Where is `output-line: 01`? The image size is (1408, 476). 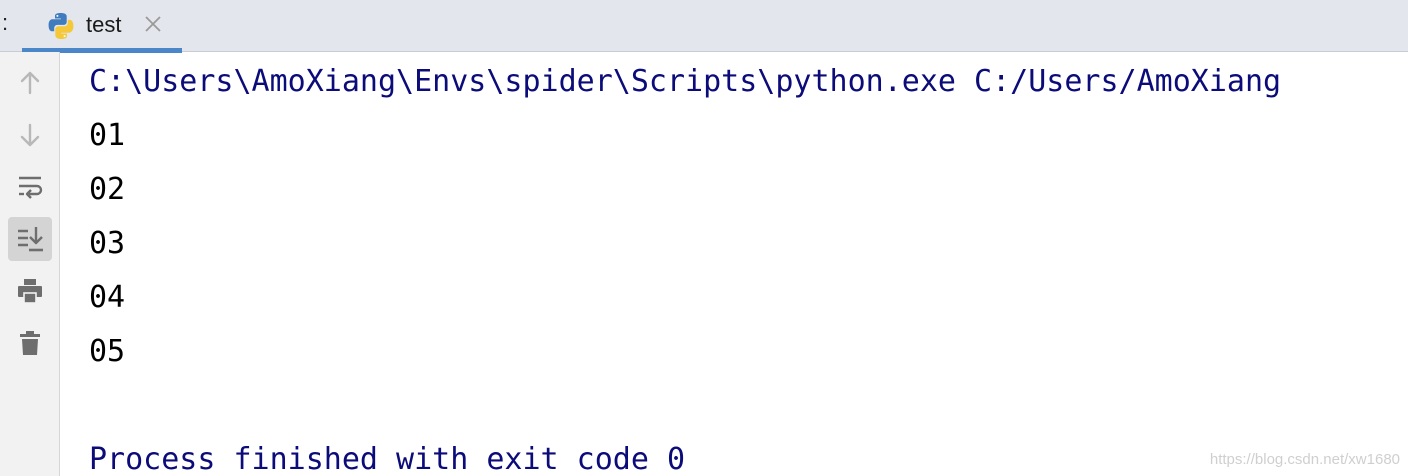 output-line: 01 is located at coordinates (107, 135).